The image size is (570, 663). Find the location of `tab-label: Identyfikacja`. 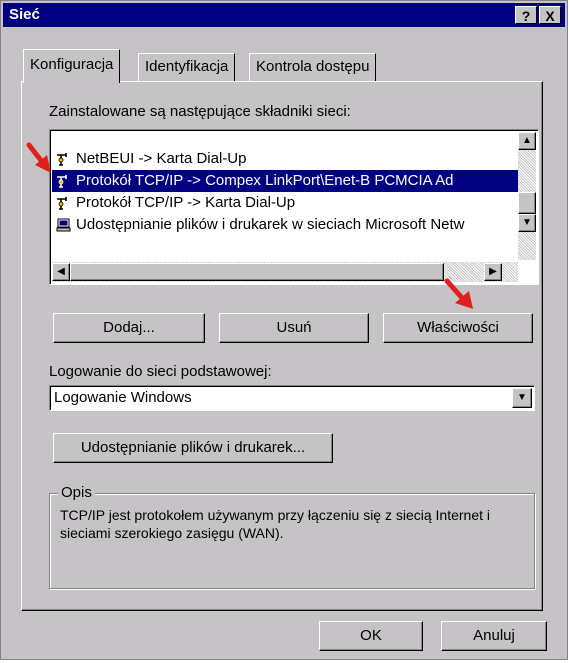

tab-label: Identyfikacja is located at coordinates (187, 66).